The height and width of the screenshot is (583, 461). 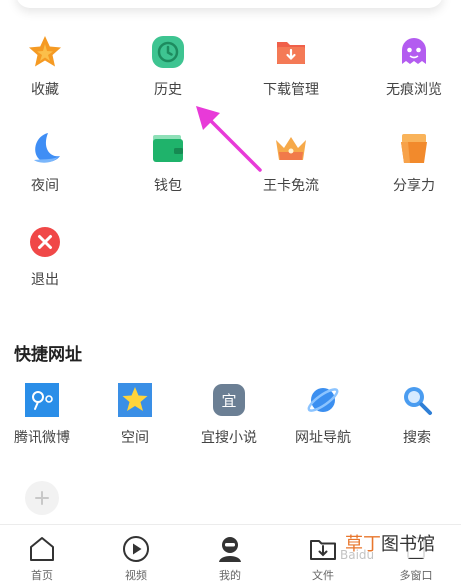 I want to click on play-icon, so click(x=136, y=549).